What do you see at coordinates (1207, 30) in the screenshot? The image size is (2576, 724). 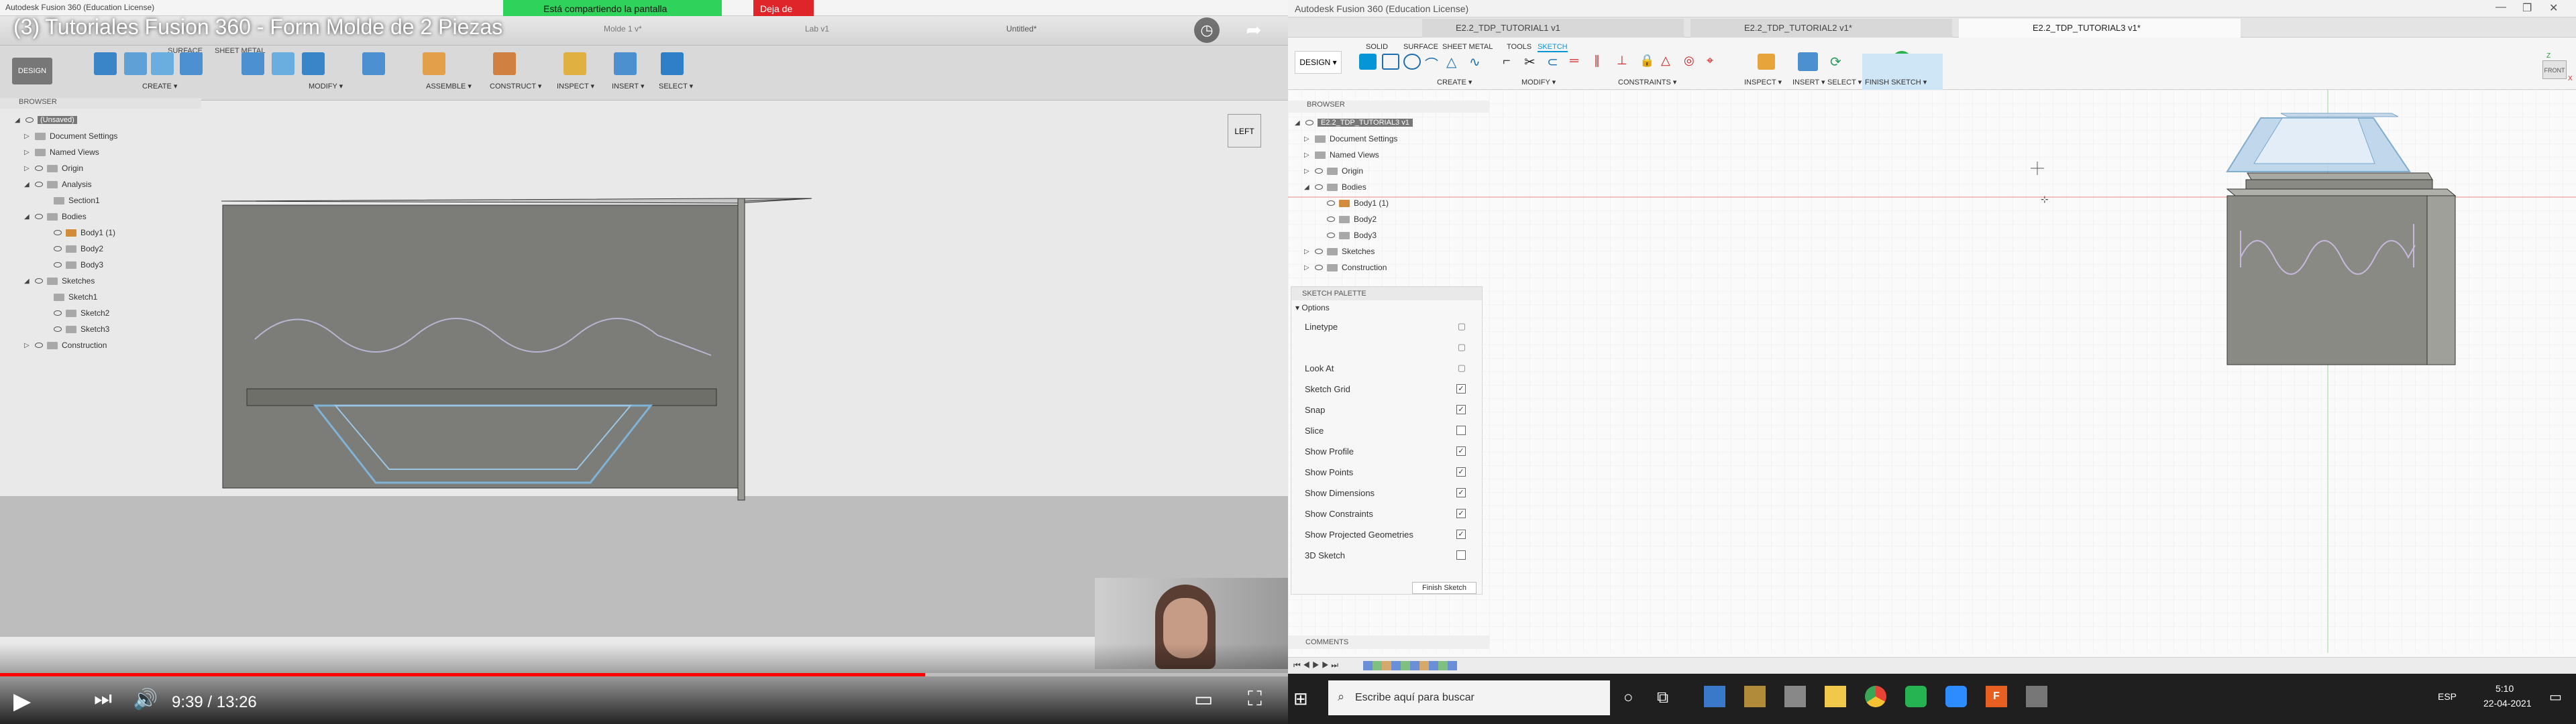 I see `watch-later-icon: ◷` at bounding box center [1207, 30].